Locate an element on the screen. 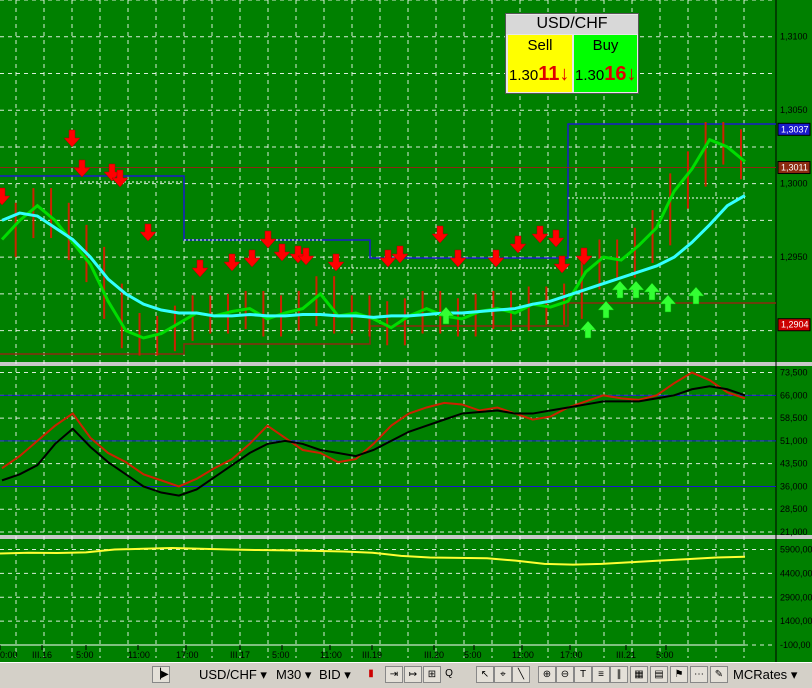 The image size is (812, 688). y-tick-label: 43,500 is located at coordinates (794, 464).